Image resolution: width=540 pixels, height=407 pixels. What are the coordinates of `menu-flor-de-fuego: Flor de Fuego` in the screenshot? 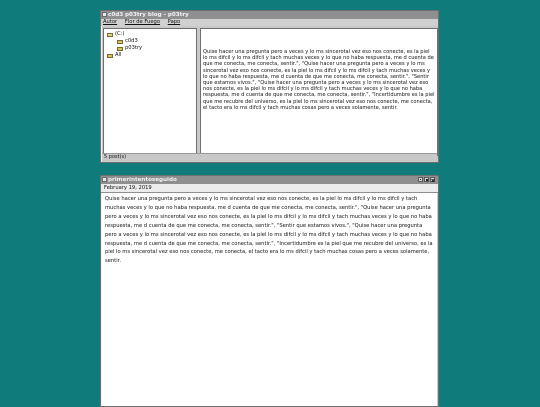 It's located at (142, 22).